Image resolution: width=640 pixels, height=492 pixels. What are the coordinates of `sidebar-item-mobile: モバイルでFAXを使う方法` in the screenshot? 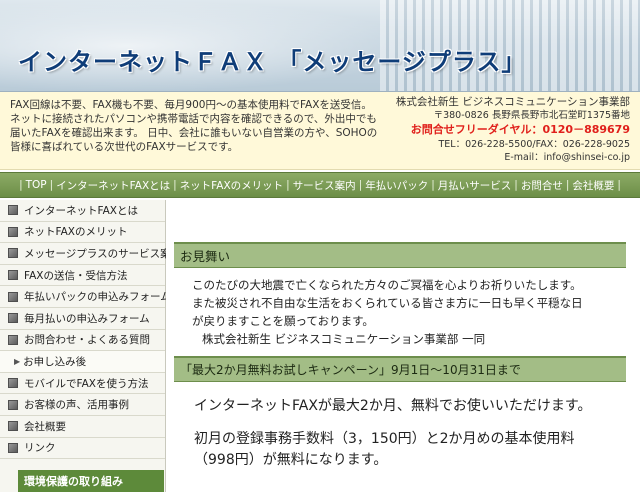 It's located at (82, 384).